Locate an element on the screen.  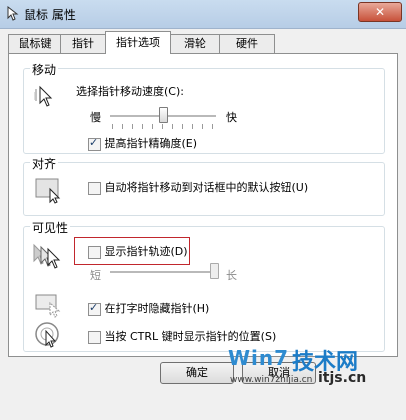
tab-hardware: 硬件 is located at coordinates (247, 43).